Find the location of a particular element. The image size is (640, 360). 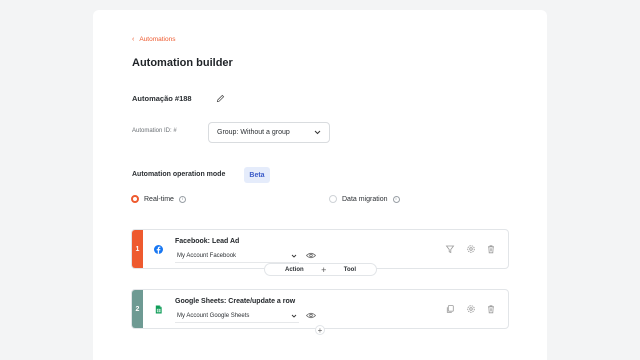

radio-real-time-label: Real-time is located at coordinates (159, 199).